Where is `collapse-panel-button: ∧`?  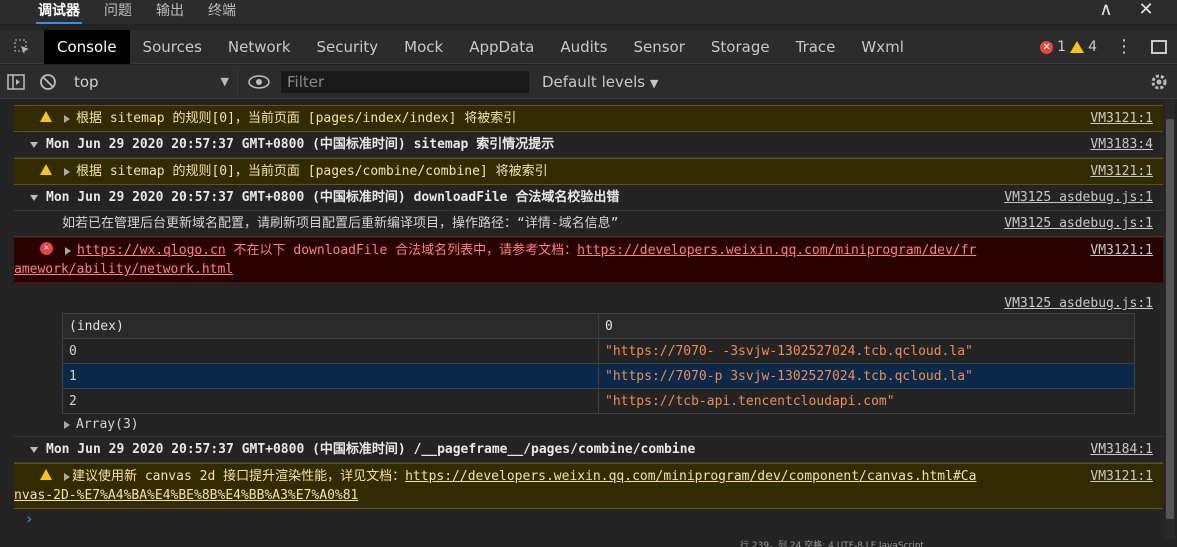
collapse-panel-button: ∧ is located at coordinates (1106, 11).